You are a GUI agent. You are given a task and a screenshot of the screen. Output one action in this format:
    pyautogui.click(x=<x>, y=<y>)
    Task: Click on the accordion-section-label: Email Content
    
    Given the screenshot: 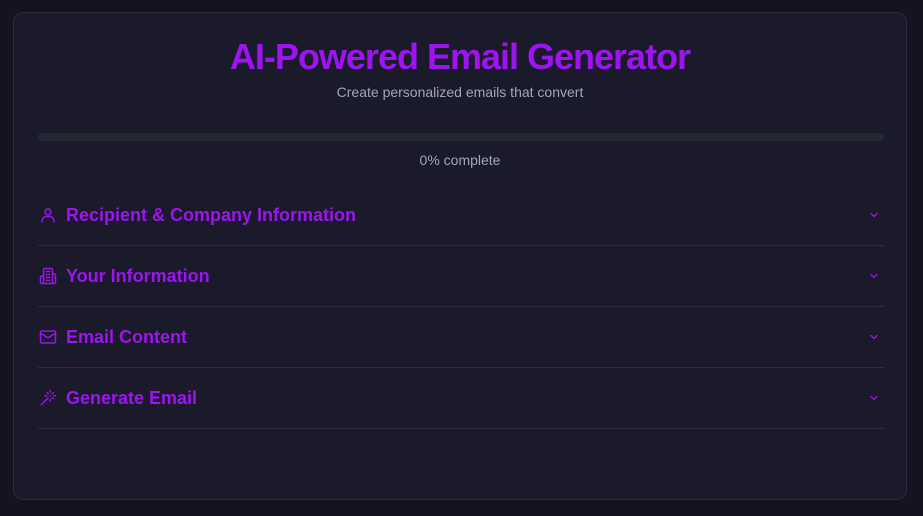 What is the action you would take?
    pyautogui.click(x=127, y=337)
    